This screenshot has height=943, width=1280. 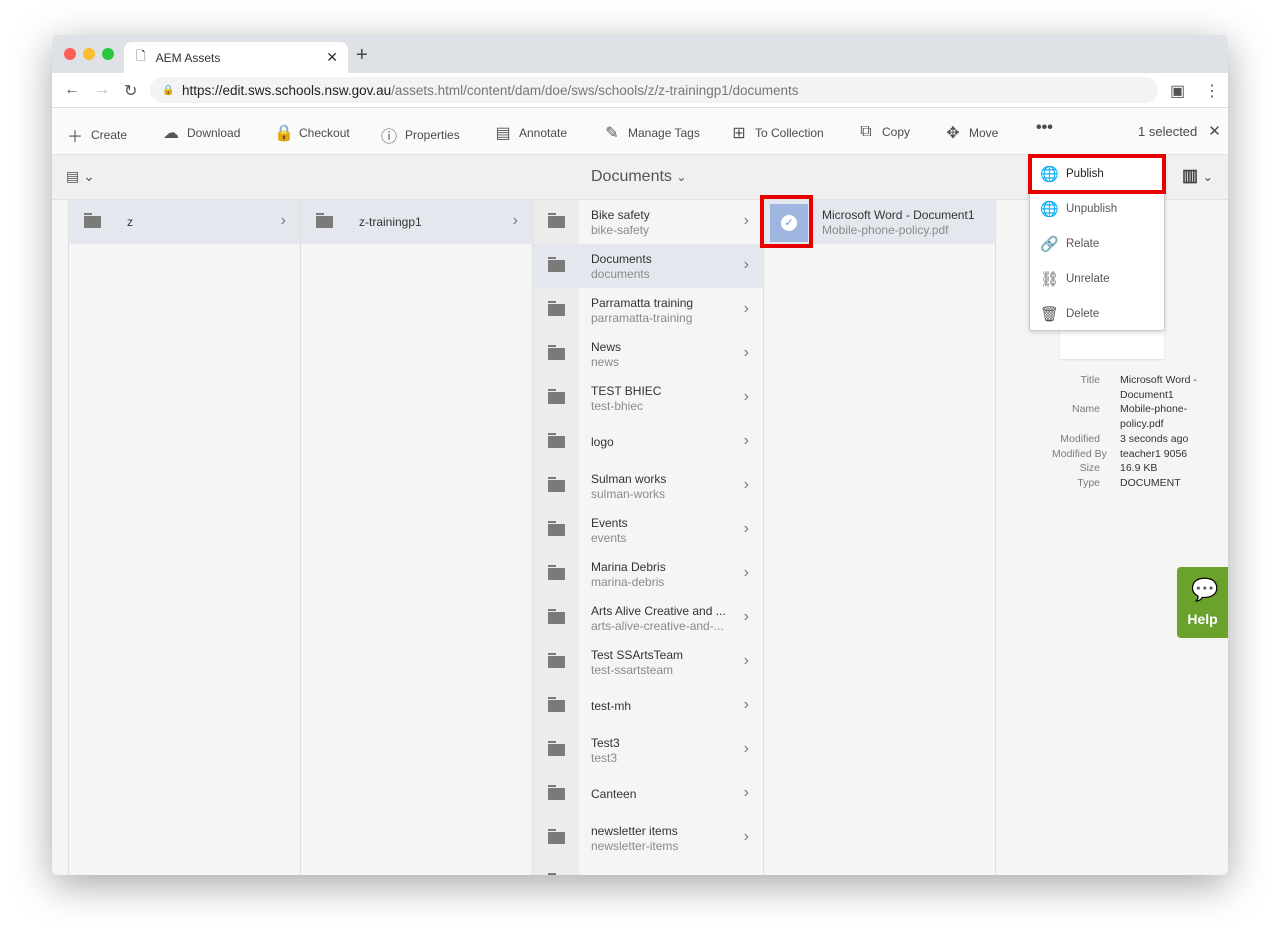 I want to click on list-item: z-trainingp1 ›, so click(x=416, y=222).